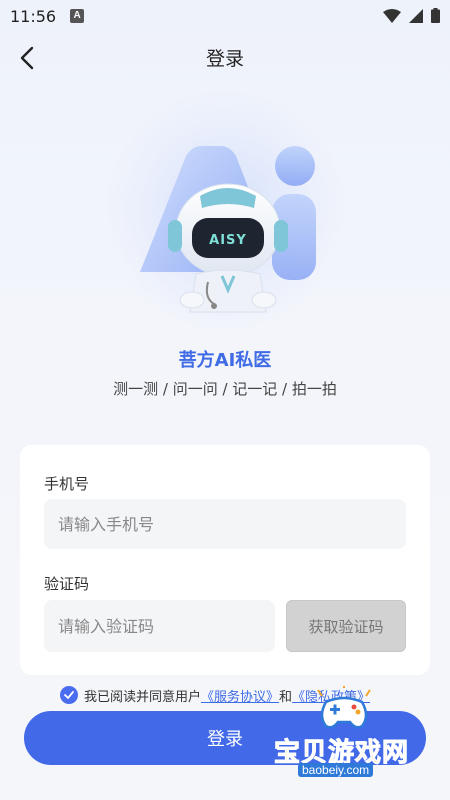  What do you see at coordinates (347, 735) in the screenshot?
I see `watermark: 宝贝游戏网 baobeiy.com` at bounding box center [347, 735].